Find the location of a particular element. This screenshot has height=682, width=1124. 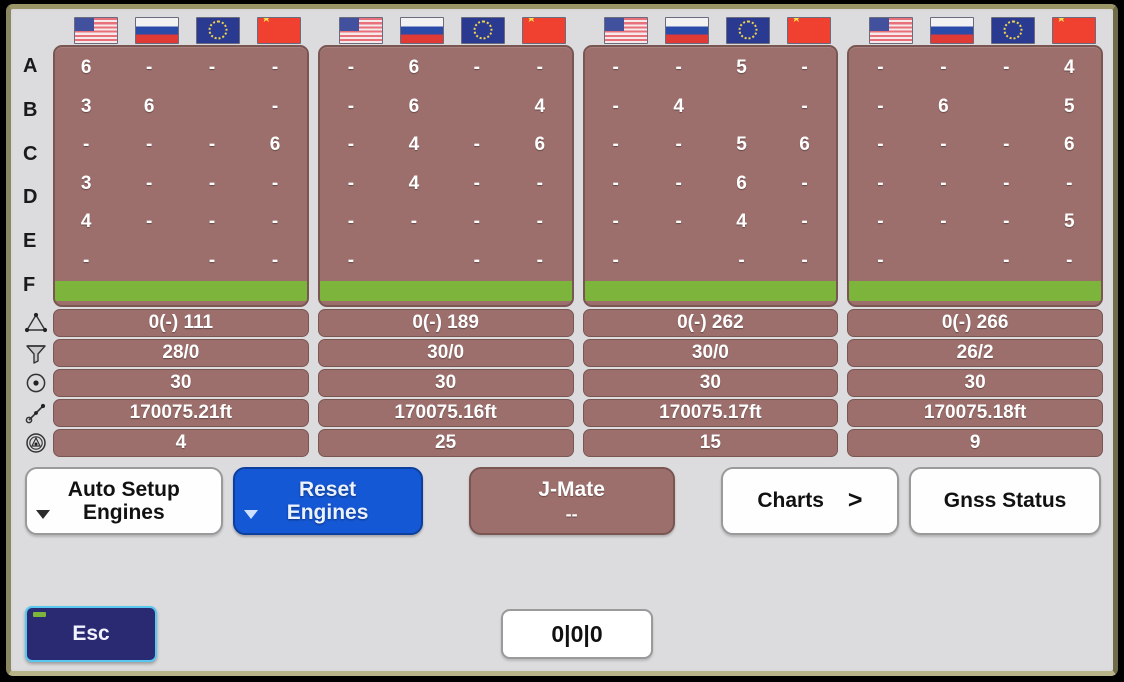

stat-value-age: 4 is located at coordinates (181, 443).